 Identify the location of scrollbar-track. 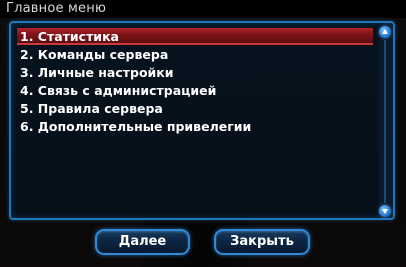
(385, 121).